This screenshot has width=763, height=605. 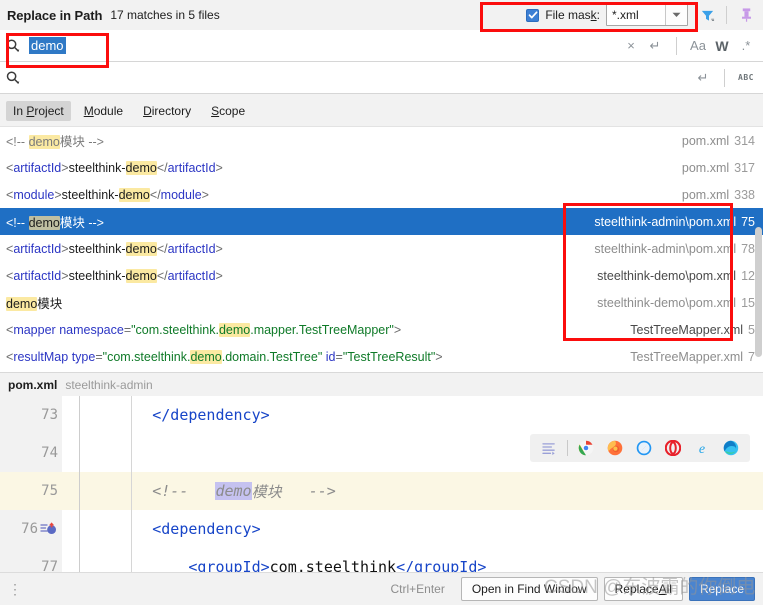 I want to click on clear-icon: ×, so click(x=631, y=46).